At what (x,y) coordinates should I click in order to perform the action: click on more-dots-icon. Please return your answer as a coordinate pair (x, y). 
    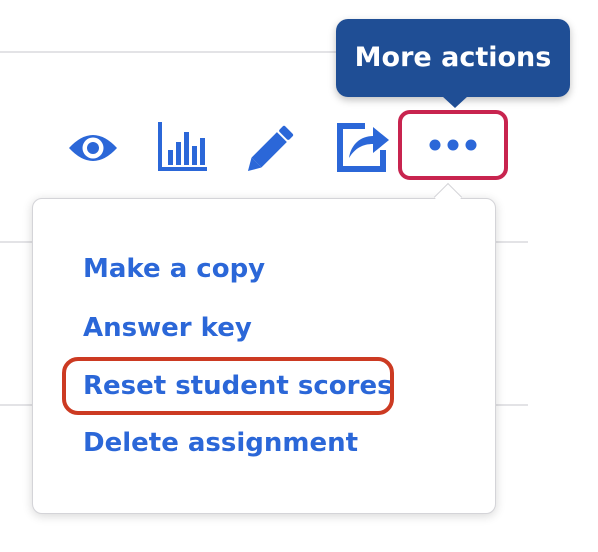
    Looking at the image, I should click on (453, 145).